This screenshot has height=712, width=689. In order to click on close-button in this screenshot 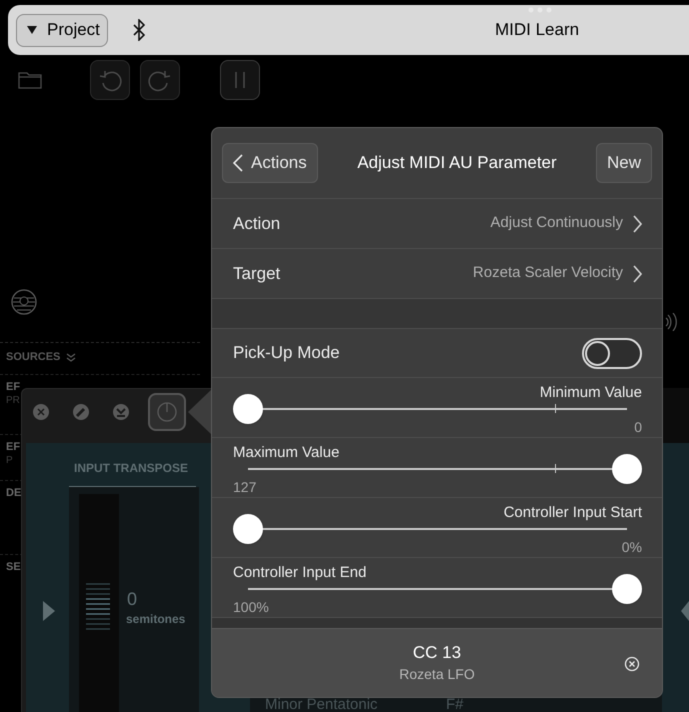, I will do `click(41, 412)`.